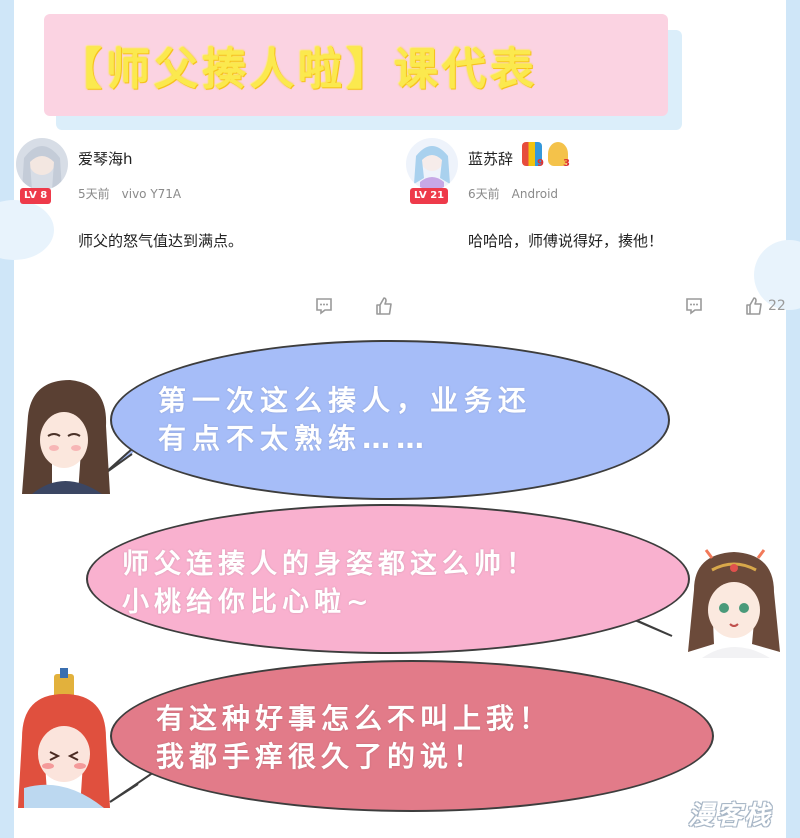  What do you see at coordinates (566, 241) in the screenshot?
I see `comment-text: 哈哈哈，师傅说得好，揍他！` at bounding box center [566, 241].